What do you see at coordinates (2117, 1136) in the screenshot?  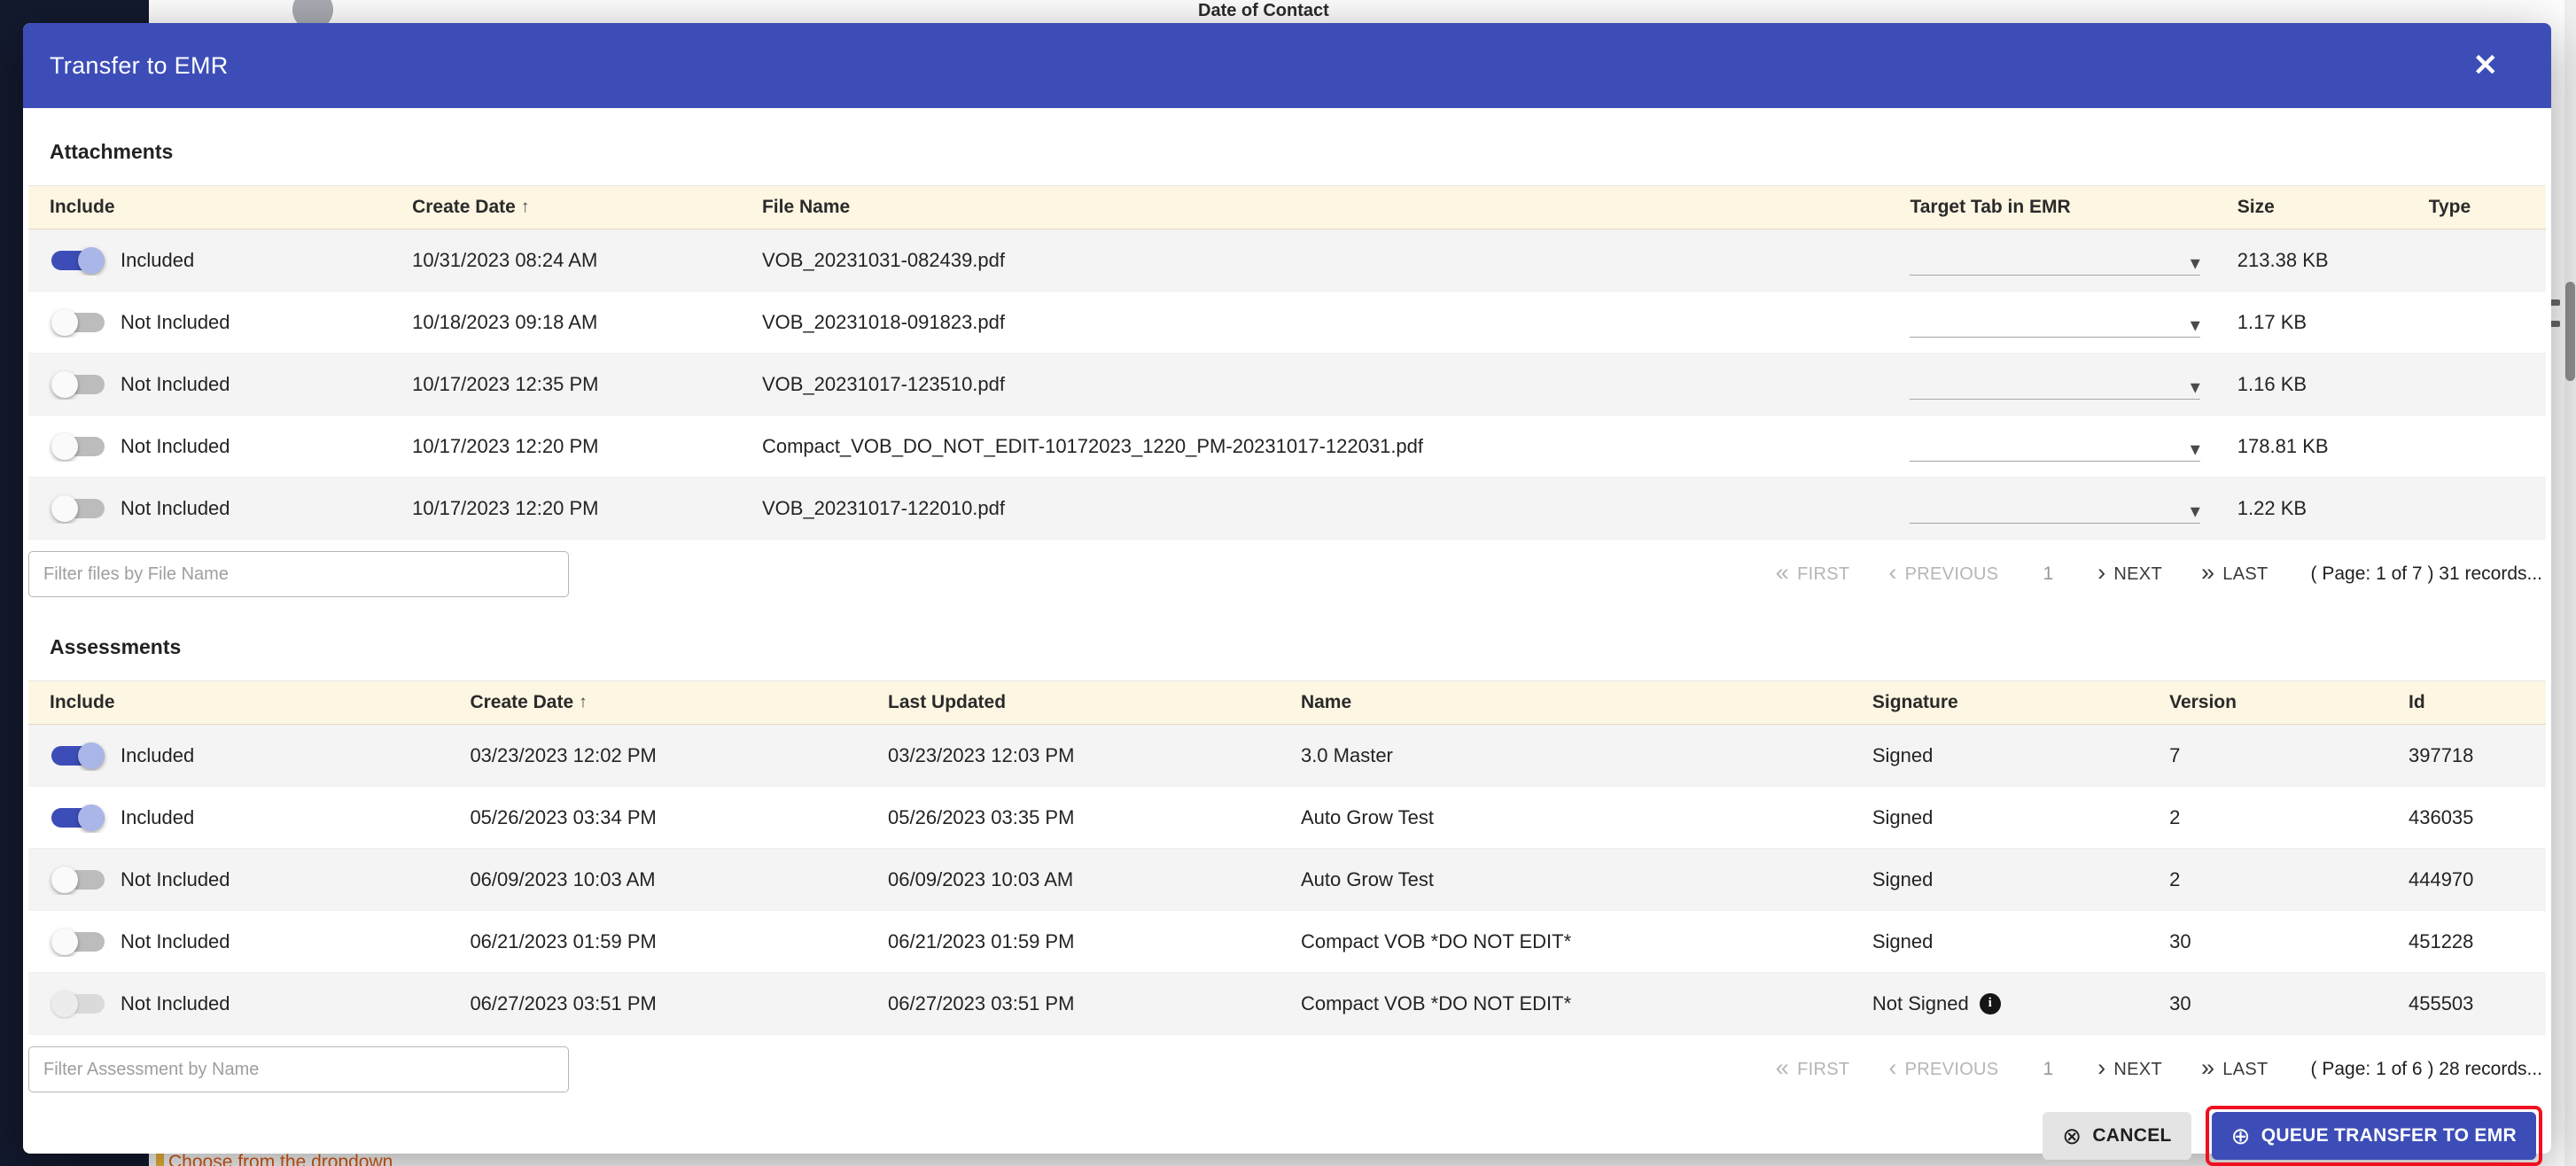 I see `cancel-button: ⊗ CANCEL` at bounding box center [2117, 1136].